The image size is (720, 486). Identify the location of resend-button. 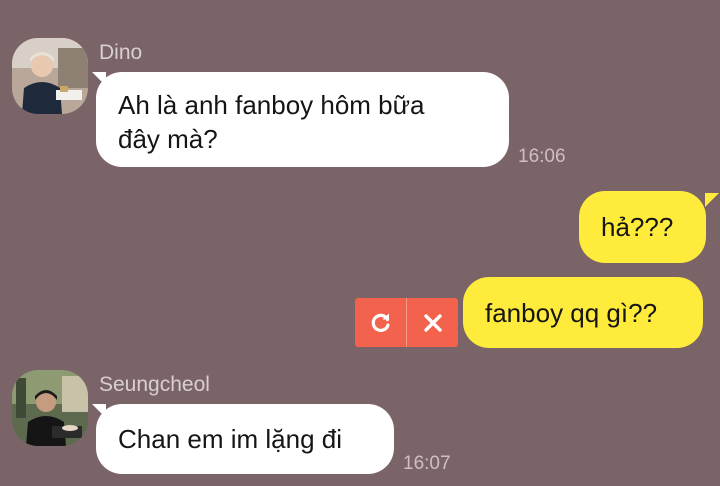
(380, 322).